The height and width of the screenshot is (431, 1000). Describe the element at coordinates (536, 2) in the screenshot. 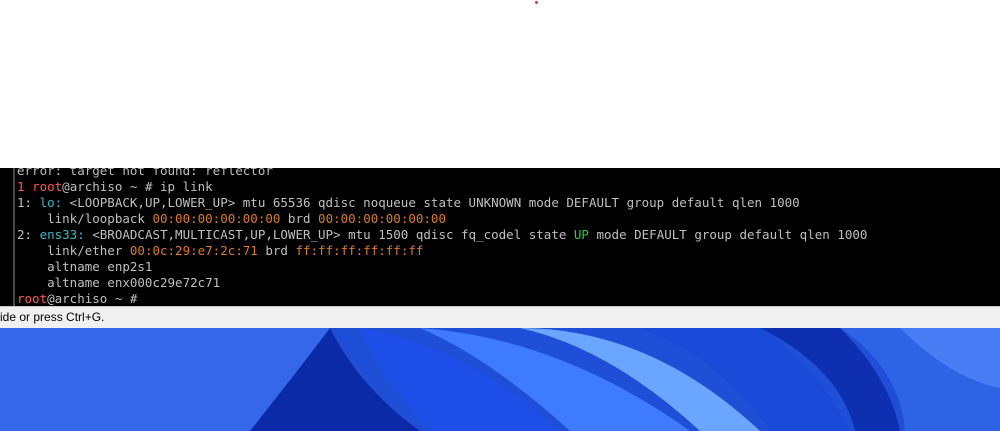

I see `red-dot-marker` at that location.